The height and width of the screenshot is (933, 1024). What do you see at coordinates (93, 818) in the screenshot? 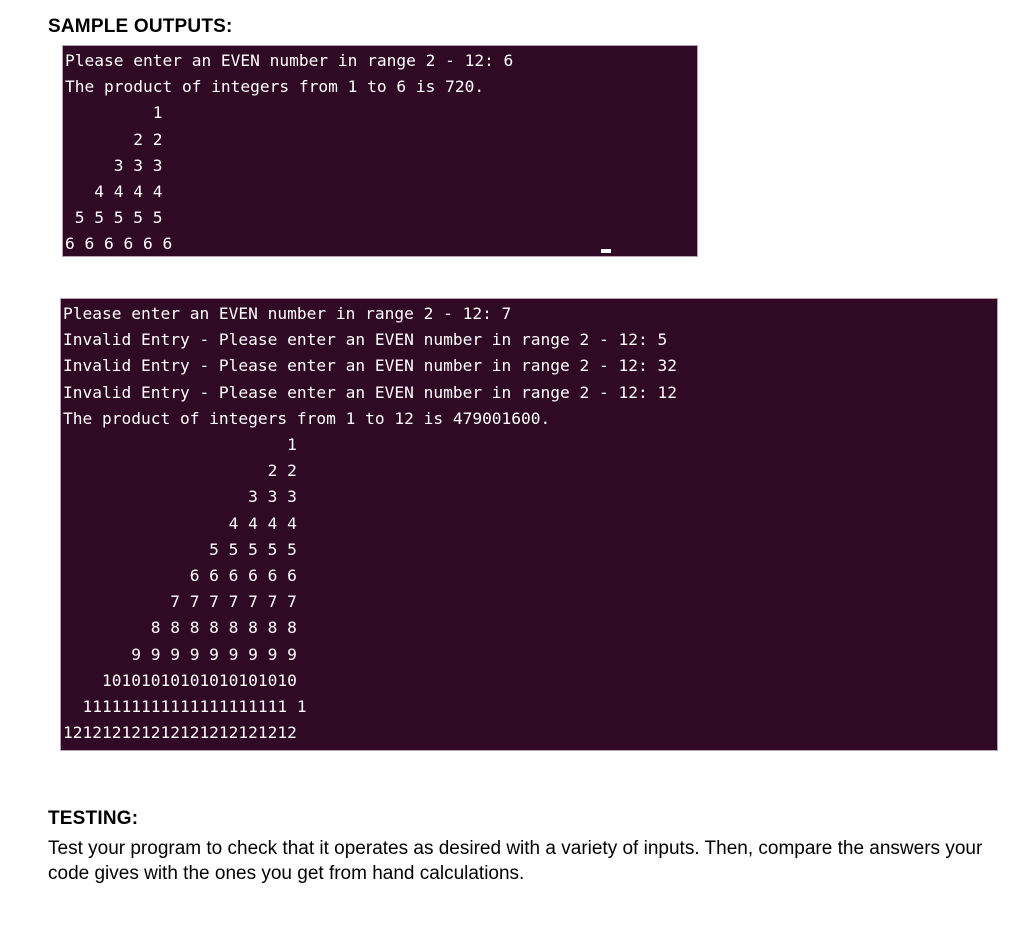
I see `page-title-testing: TESTING:` at bounding box center [93, 818].